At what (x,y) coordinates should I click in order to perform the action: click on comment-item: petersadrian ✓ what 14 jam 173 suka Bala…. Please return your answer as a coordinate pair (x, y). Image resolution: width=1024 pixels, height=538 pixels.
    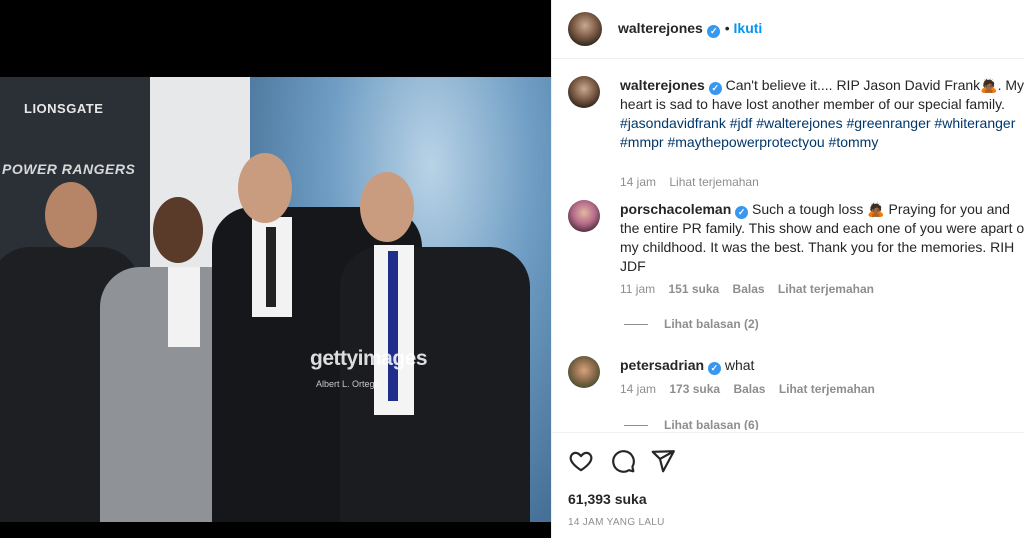
    Looking at the image, I should click on (796, 393).